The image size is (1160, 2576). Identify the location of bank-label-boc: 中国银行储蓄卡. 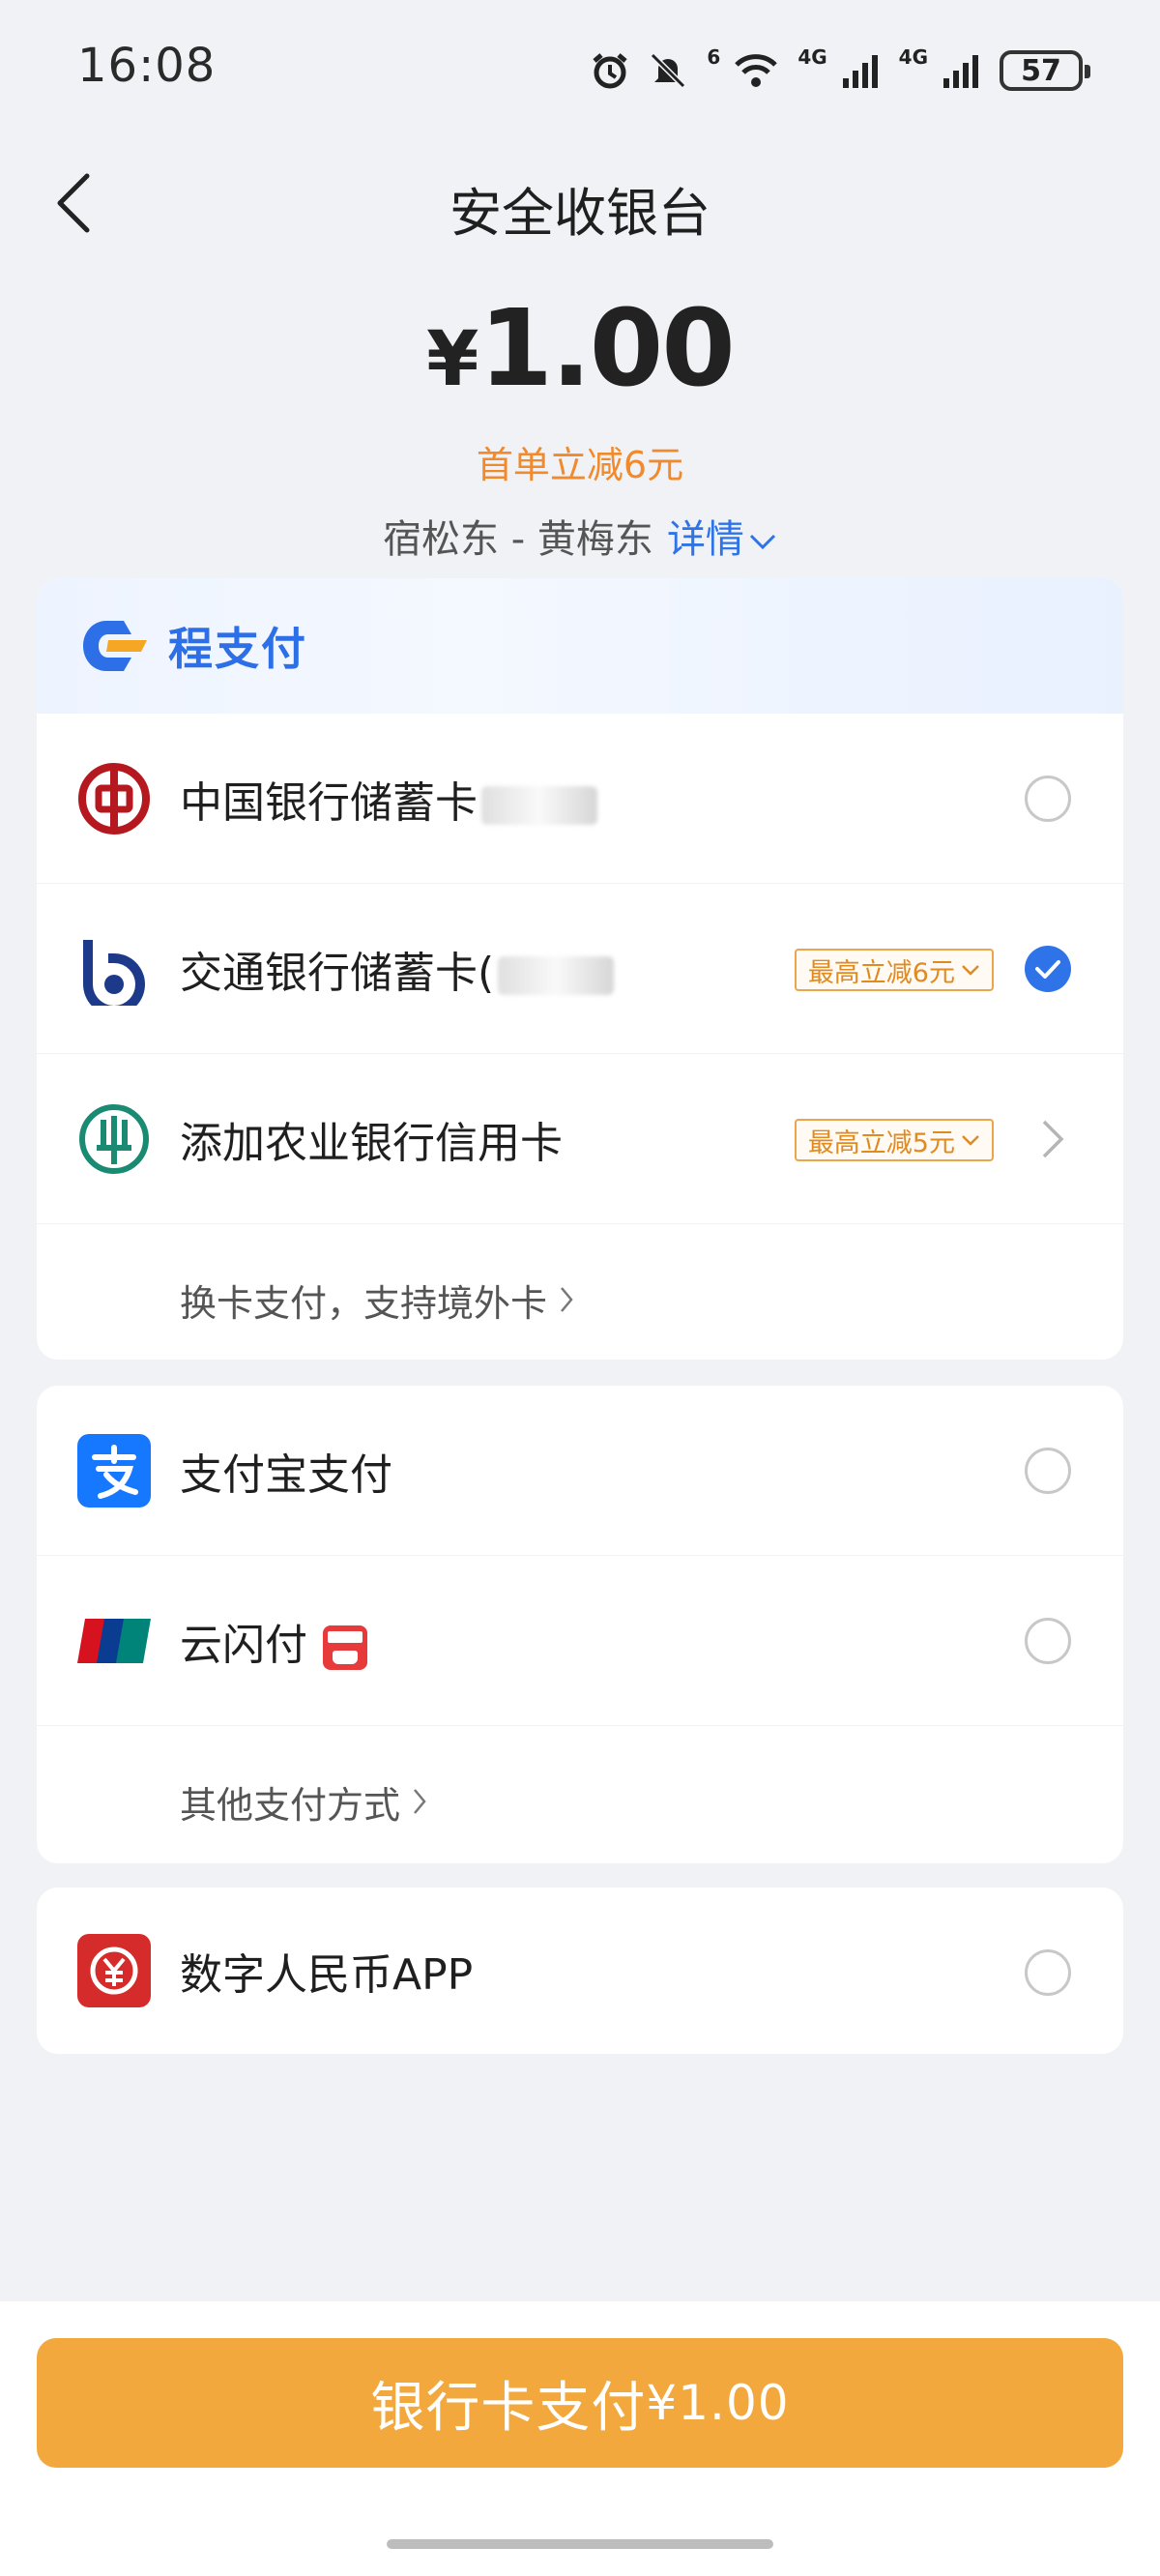
(389, 799).